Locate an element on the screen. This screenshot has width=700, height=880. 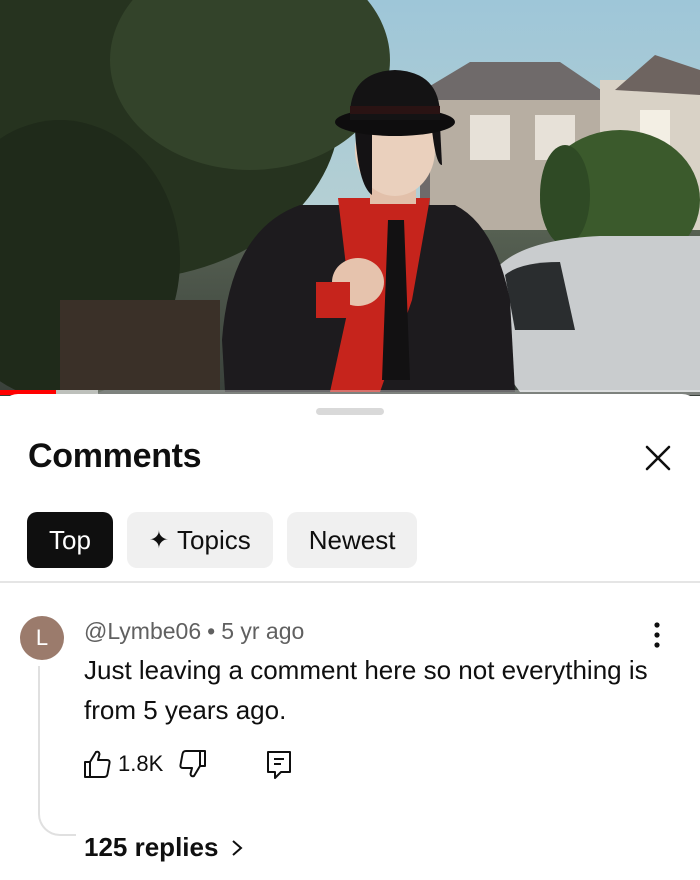
like-count: 1.8K is located at coordinates (141, 763).